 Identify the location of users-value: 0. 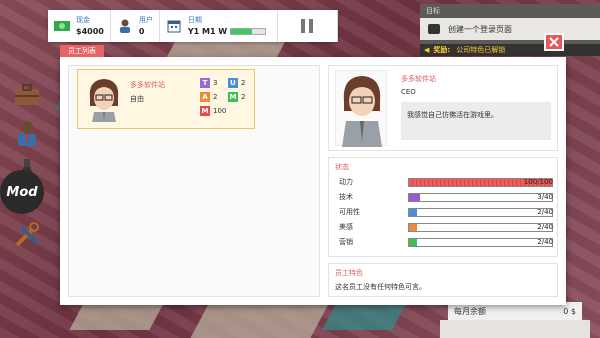
(141, 31).